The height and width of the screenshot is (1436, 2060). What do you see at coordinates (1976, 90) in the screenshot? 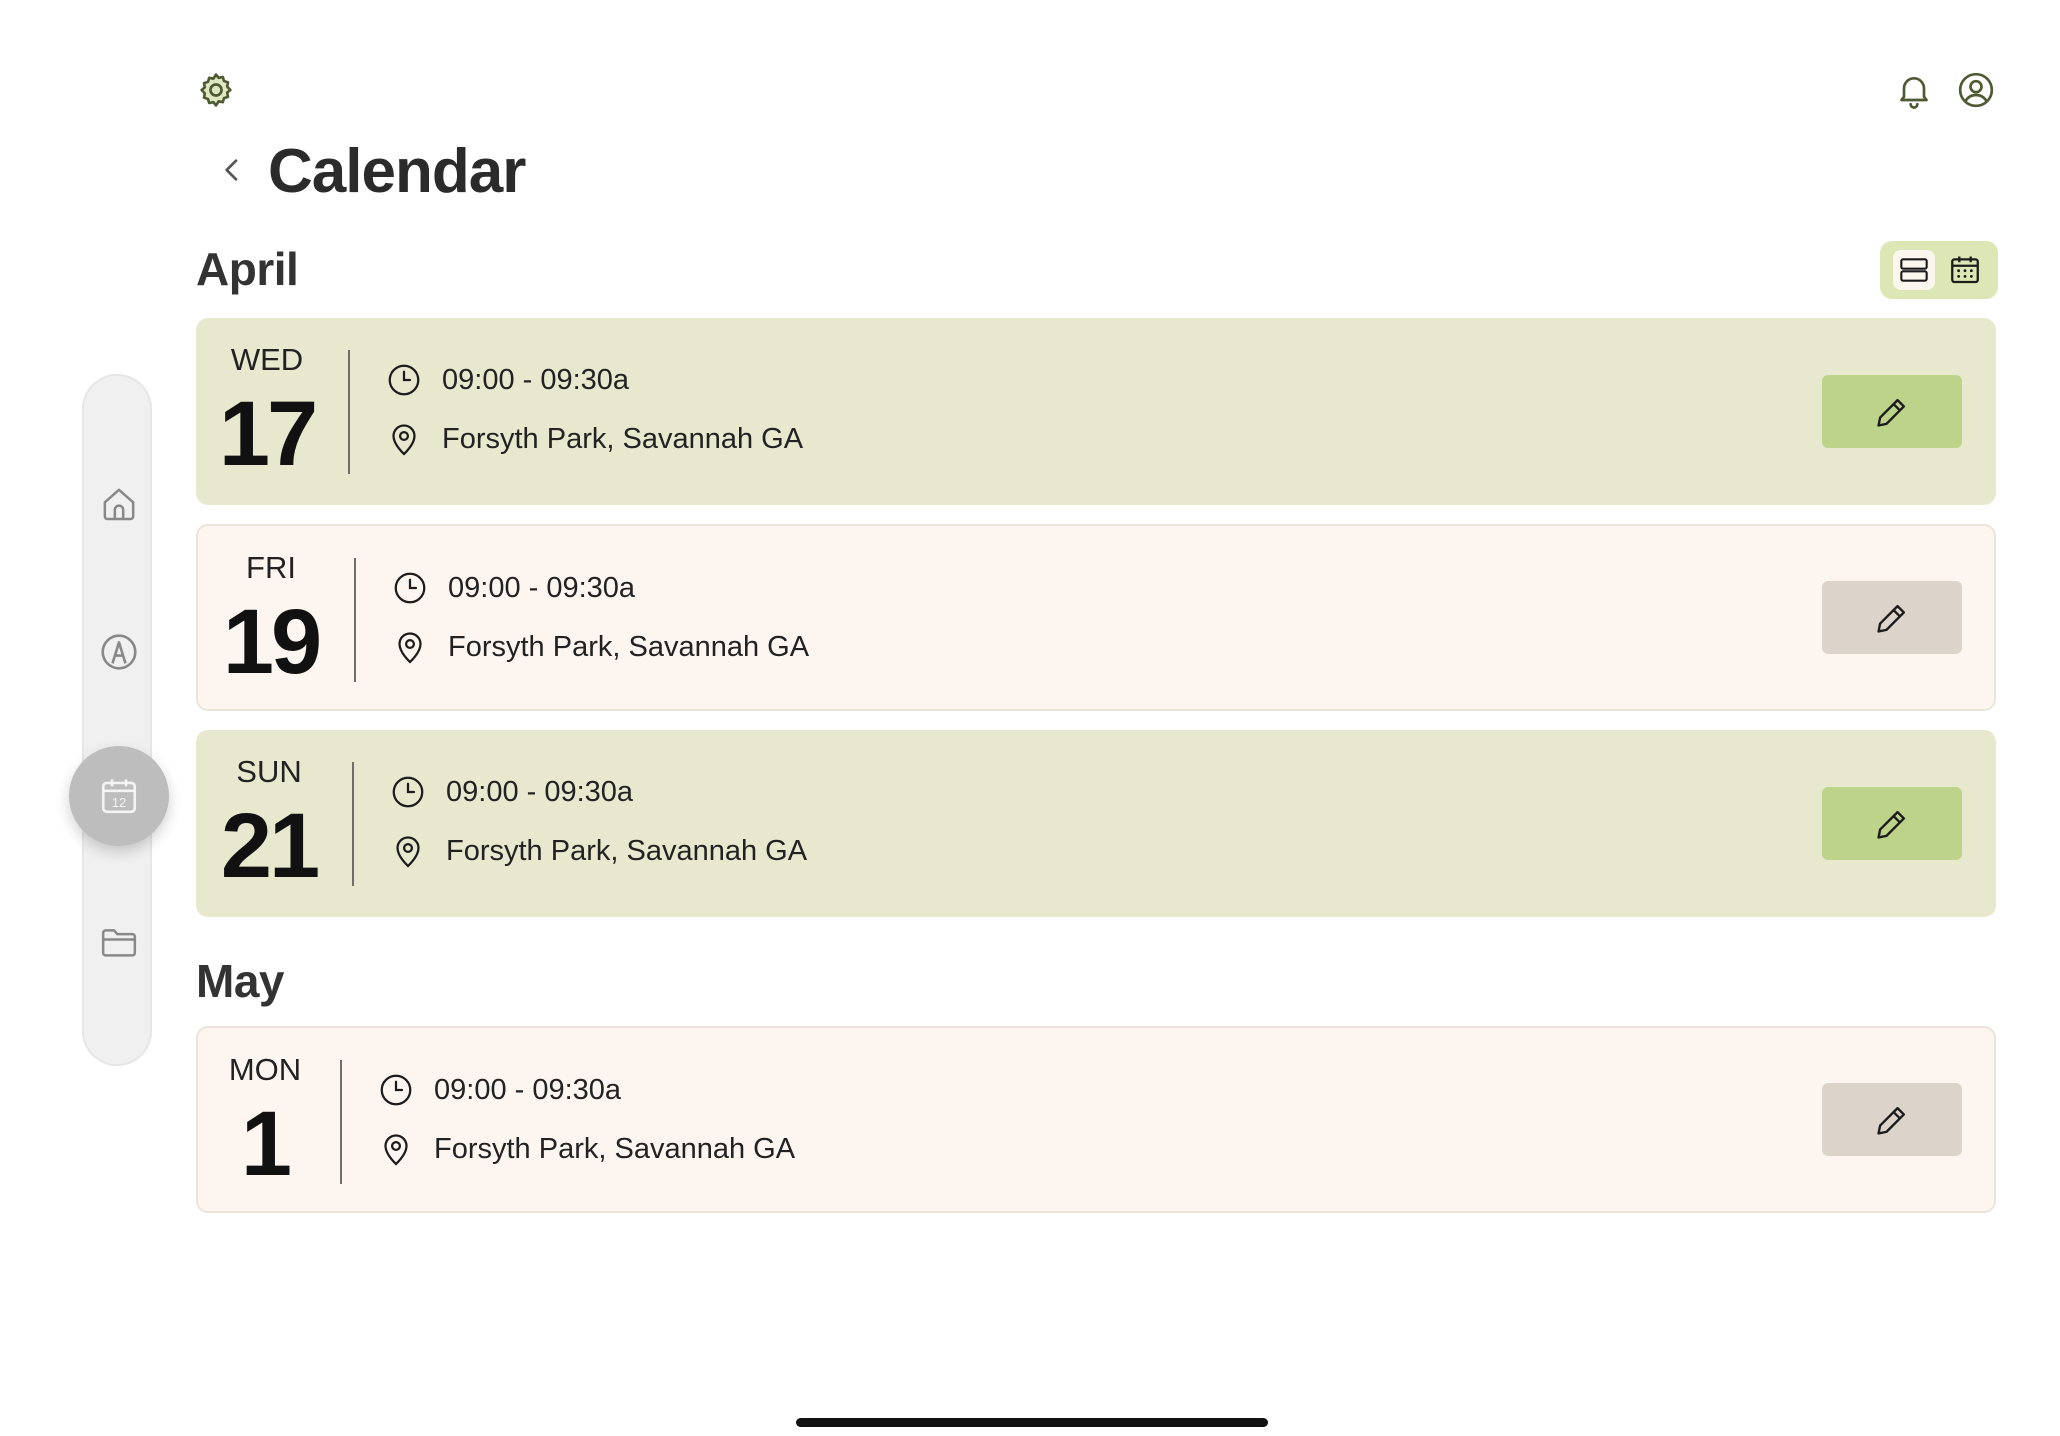
I see `profile-avatar-icon` at bounding box center [1976, 90].